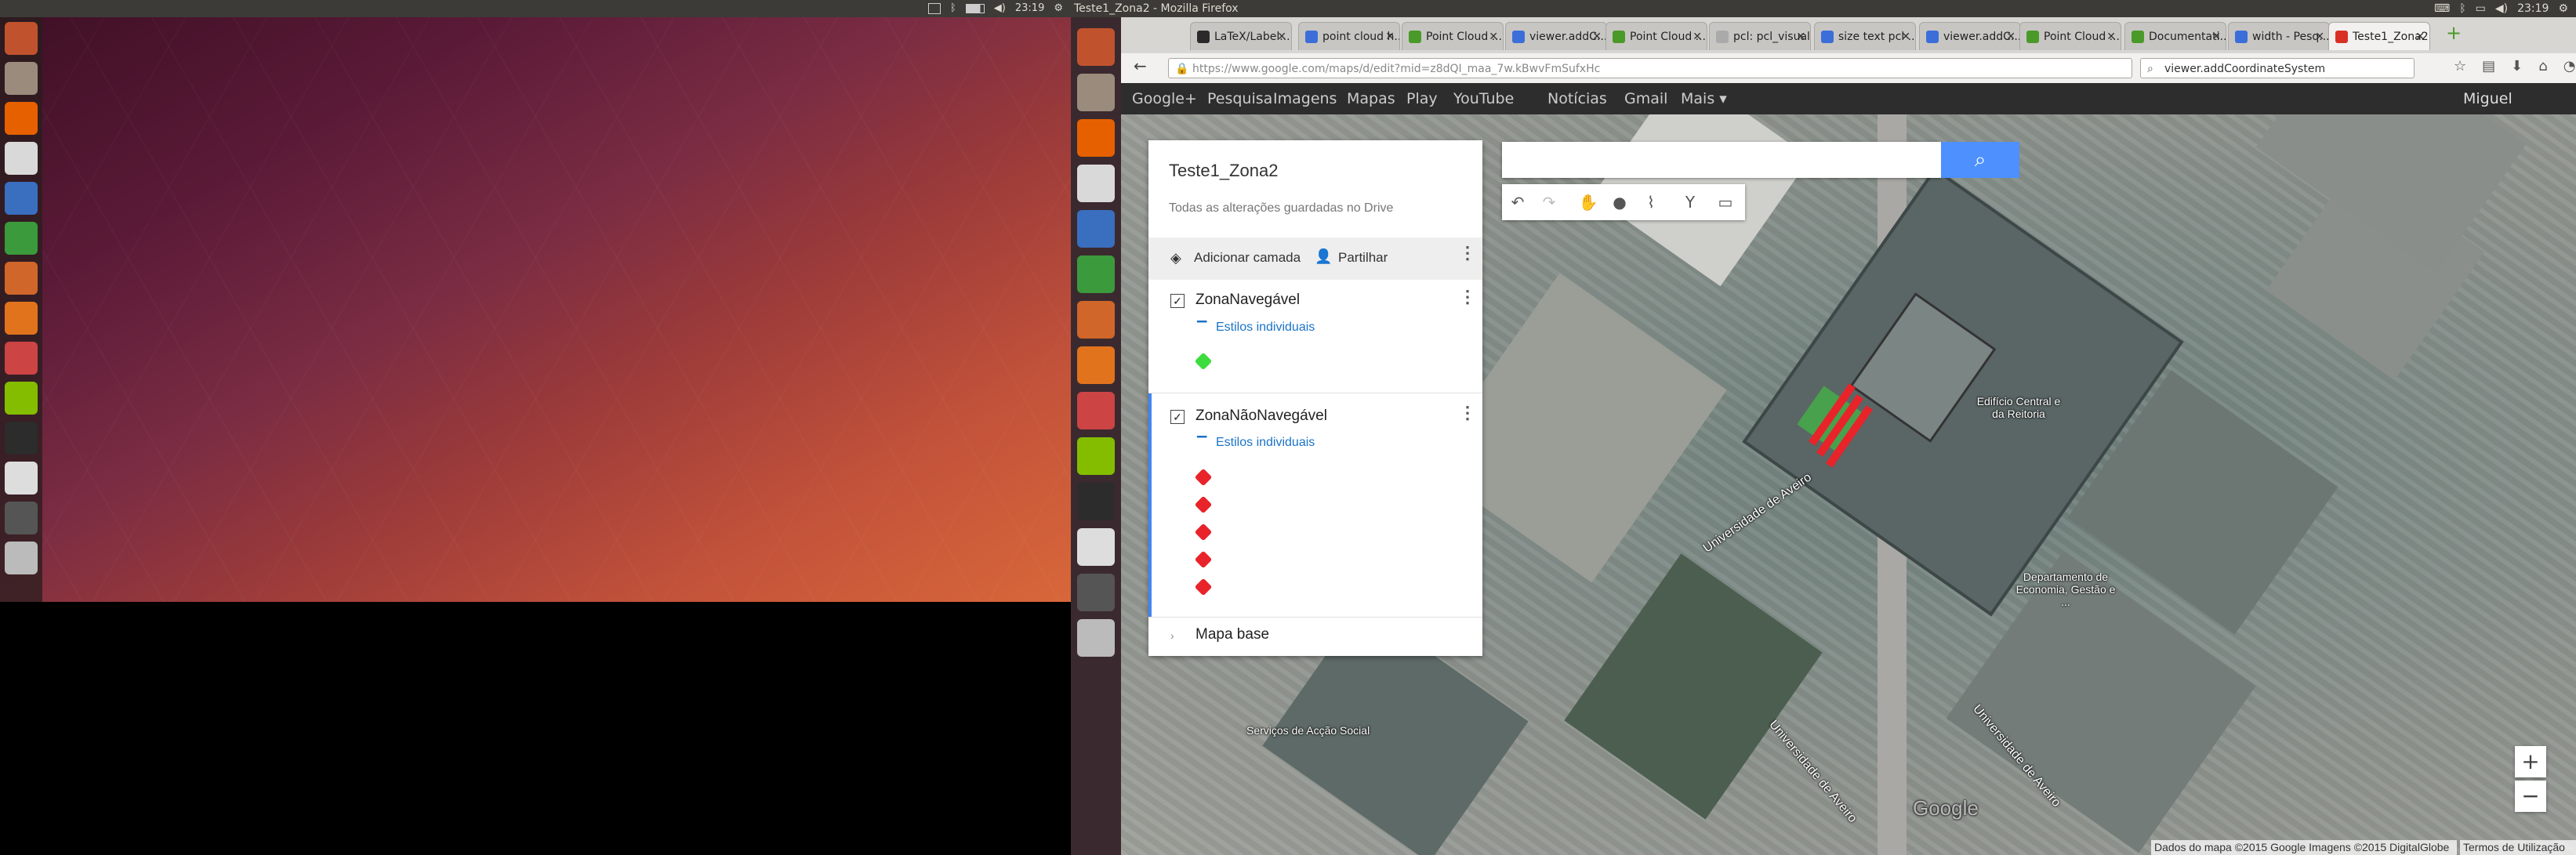 This screenshot has height=855, width=2576. I want to click on add-marker-icon: ●, so click(1619, 202).